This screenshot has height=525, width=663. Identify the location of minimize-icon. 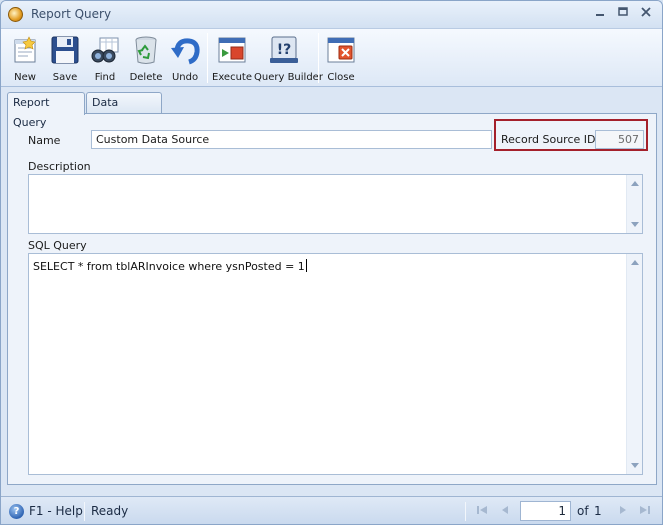
(600, 15).